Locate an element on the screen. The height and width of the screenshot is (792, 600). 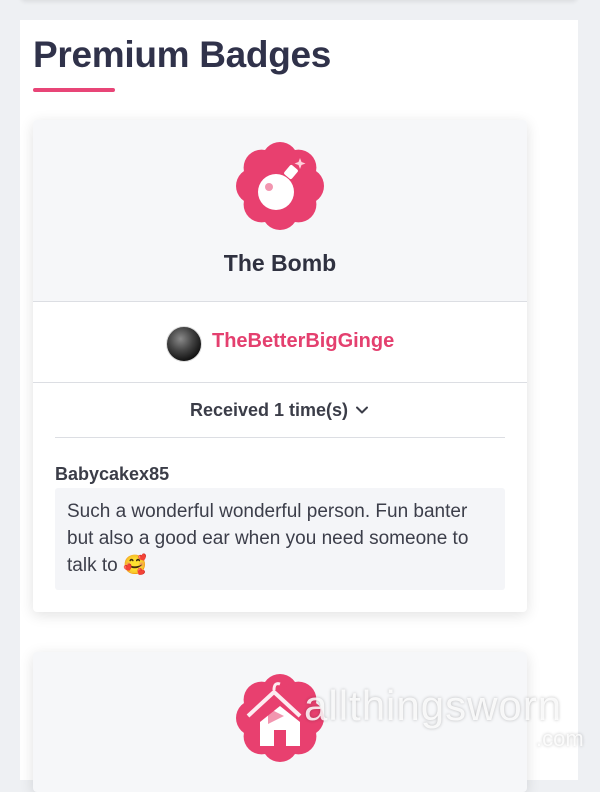
badge-name: The Bomb is located at coordinates (280, 263).